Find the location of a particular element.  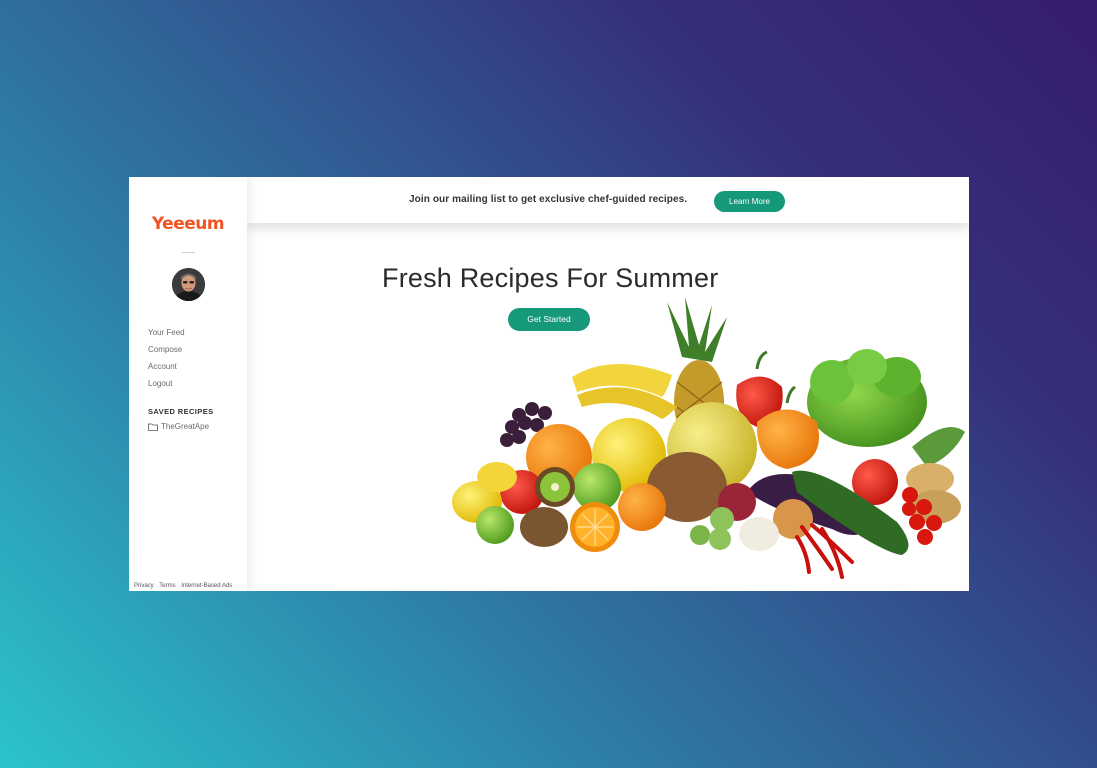

footer-link-privacy: Privacy is located at coordinates (144, 586).